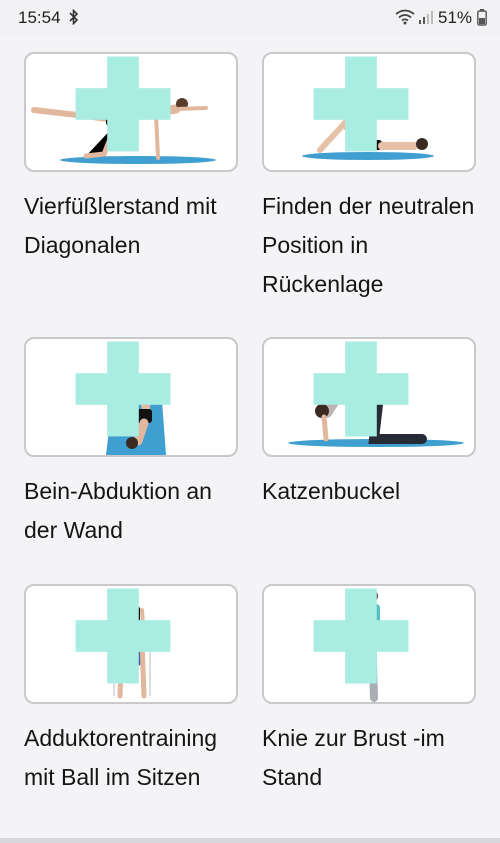 The width and height of the screenshot is (500, 843). Describe the element at coordinates (250, 840) in the screenshot. I see `bottom-divider` at that location.